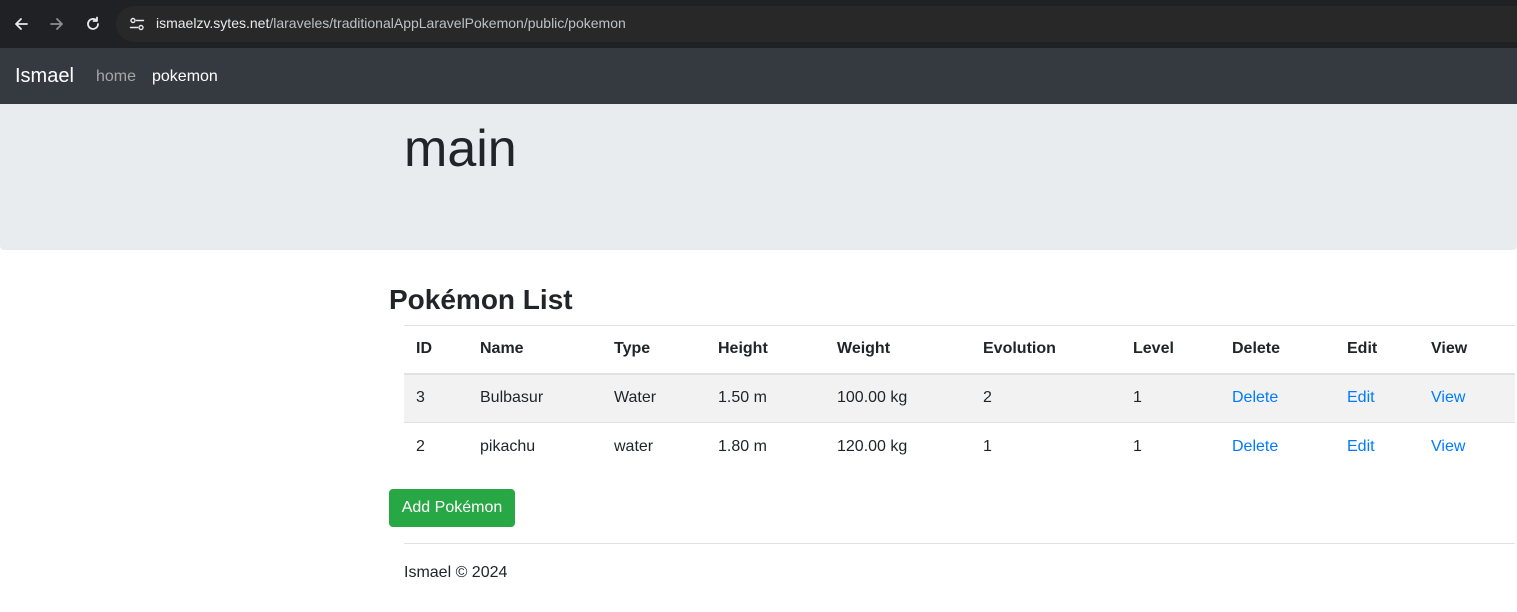  What do you see at coordinates (57, 24) in the screenshot?
I see `forward-arrow-icon` at bounding box center [57, 24].